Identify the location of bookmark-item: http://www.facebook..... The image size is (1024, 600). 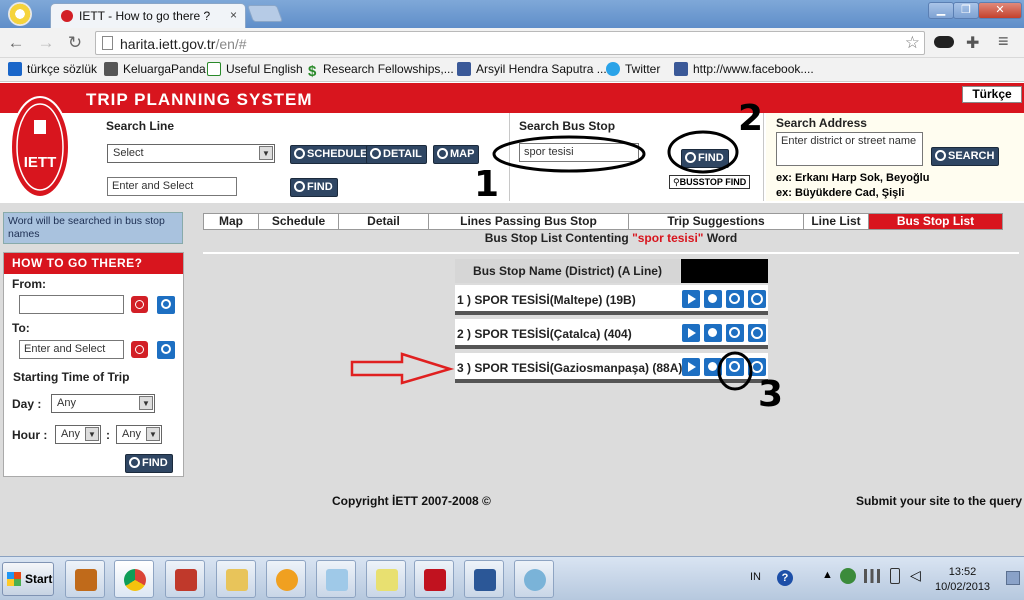
(744, 69).